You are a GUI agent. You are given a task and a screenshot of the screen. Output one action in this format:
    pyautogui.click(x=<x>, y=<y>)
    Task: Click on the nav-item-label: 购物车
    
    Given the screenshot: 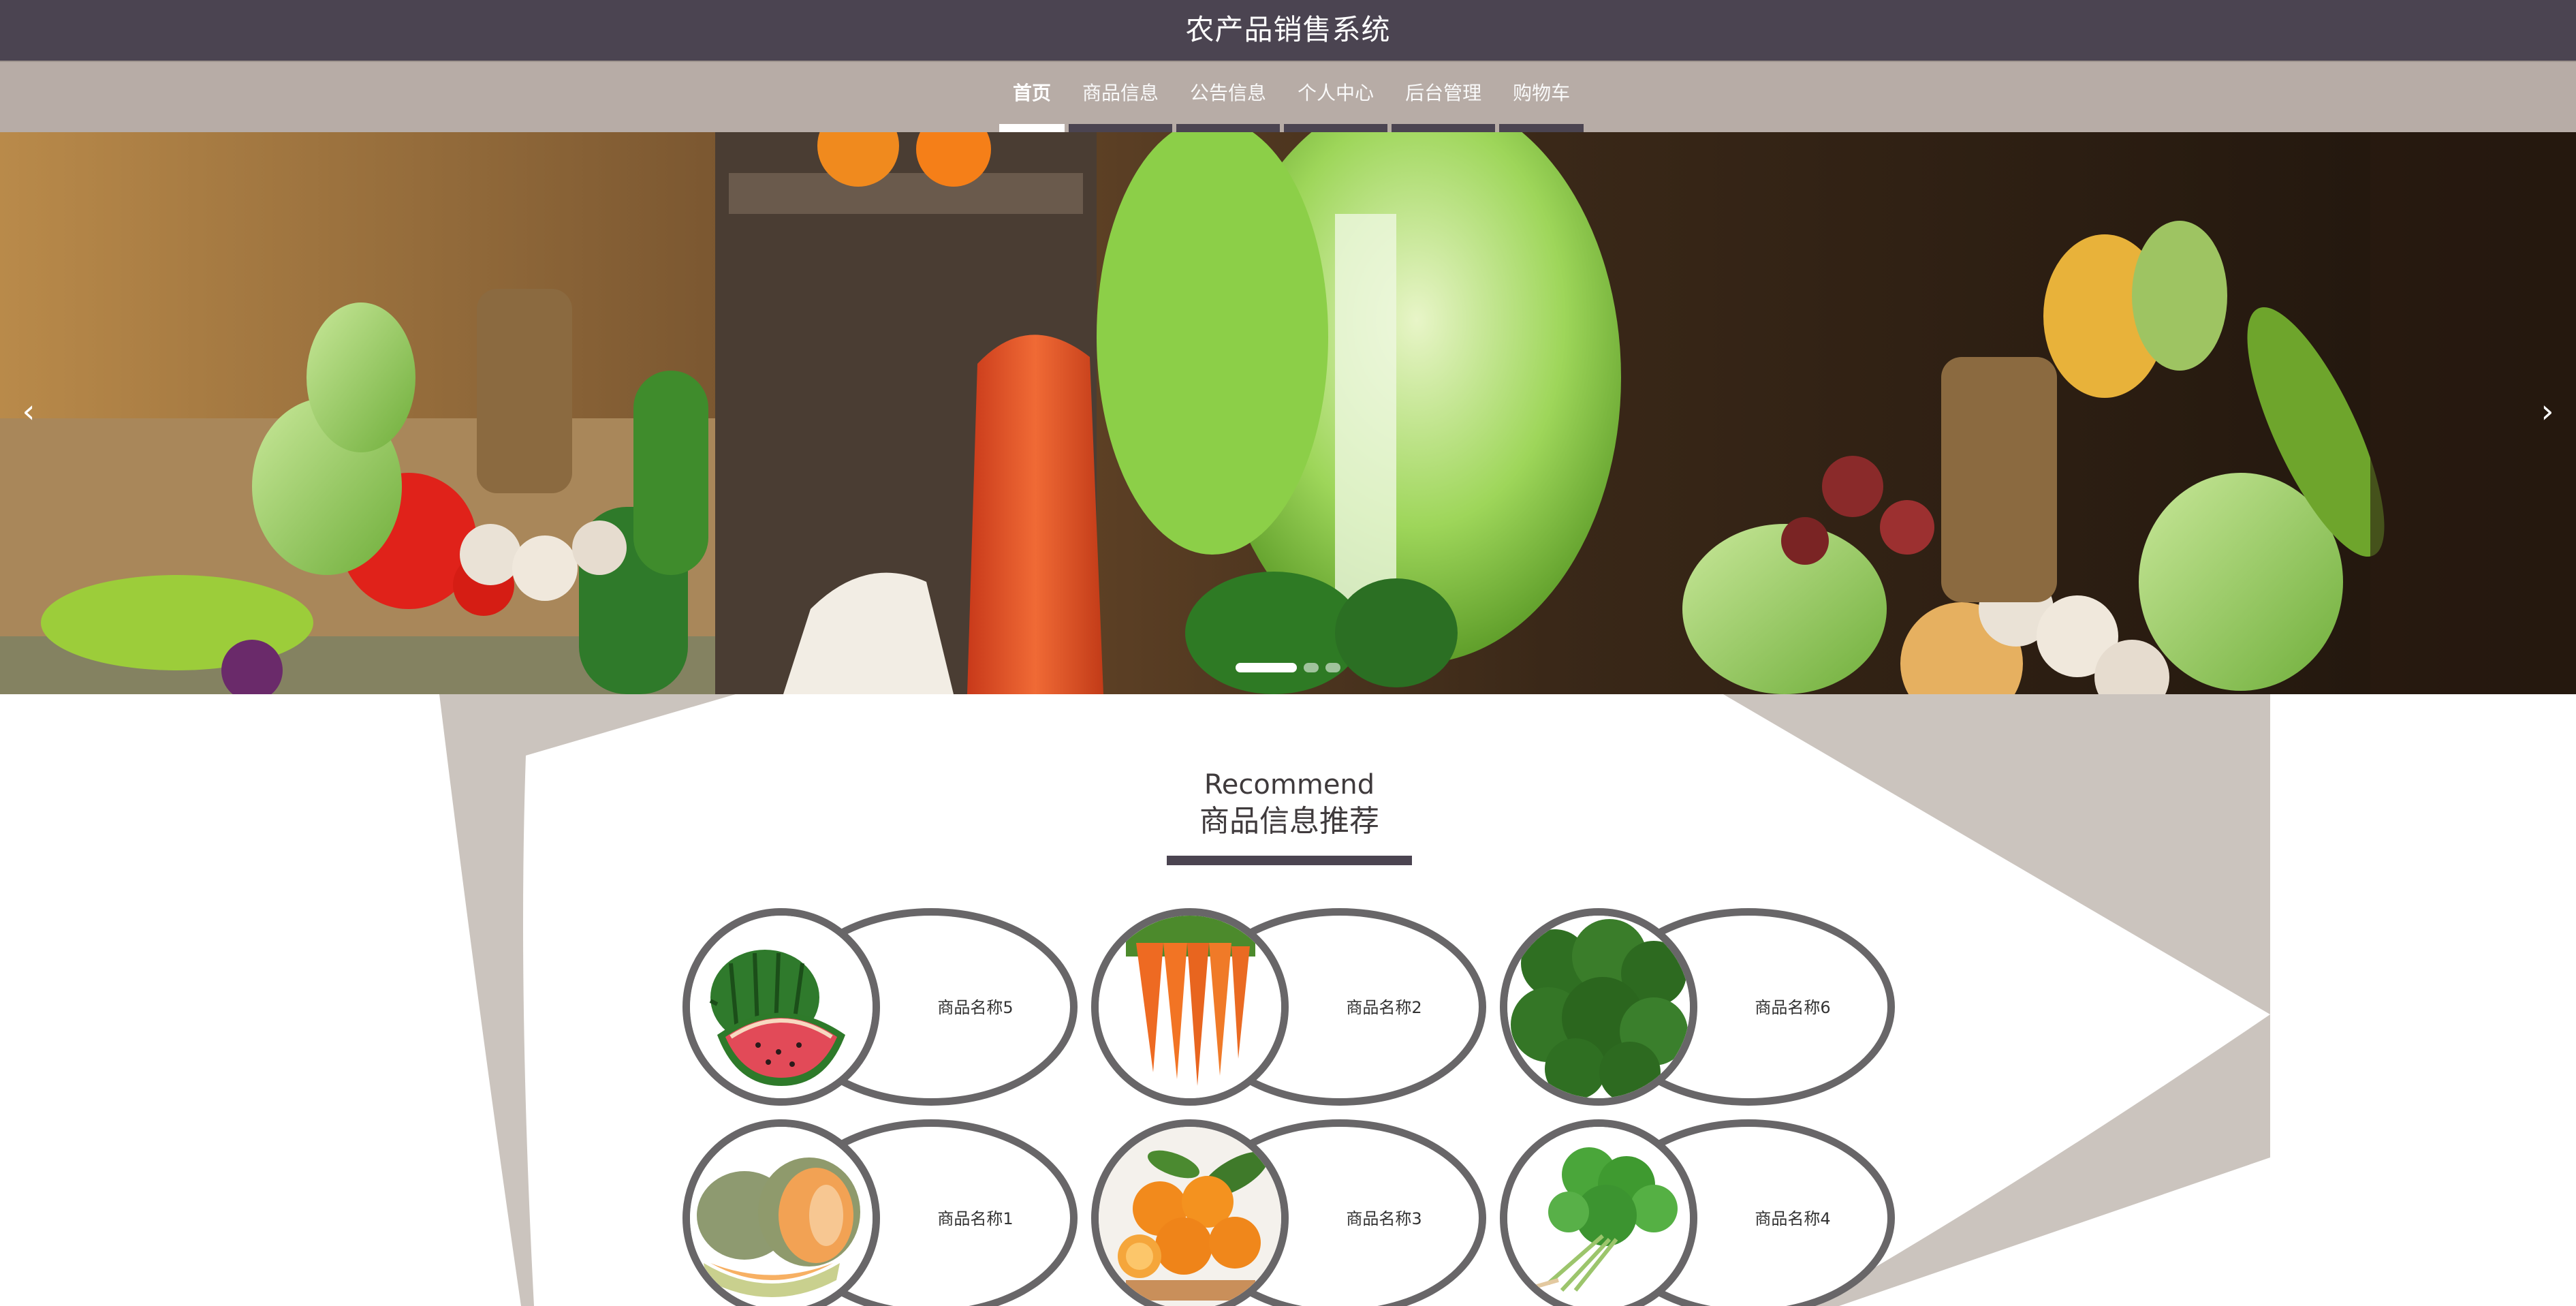 What is the action you would take?
    pyautogui.click(x=1542, y=93)
    